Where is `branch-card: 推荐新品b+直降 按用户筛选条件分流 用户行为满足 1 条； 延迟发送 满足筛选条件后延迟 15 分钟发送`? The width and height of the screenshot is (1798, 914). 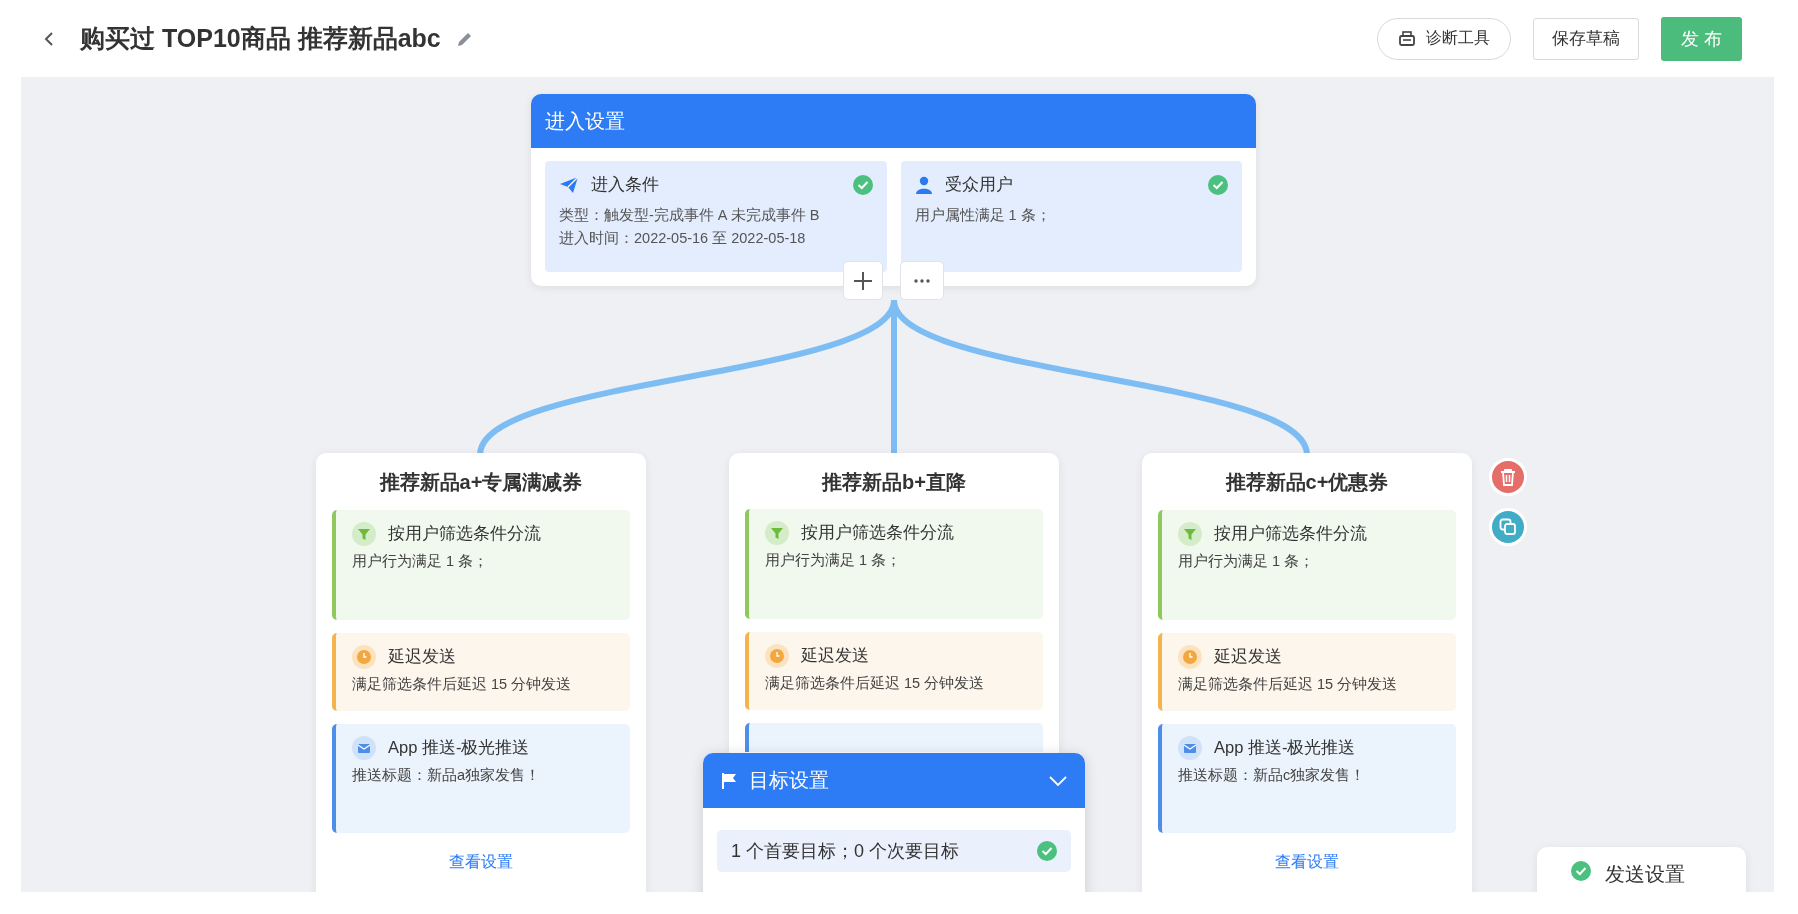 branch-card: 推荐新品b+直降 按用户筛选条件分流 用户行为满足 1 条； 延迟发送 满足筛选条件后延迟 15 分钟发送 is located at coordinates (894, 603).